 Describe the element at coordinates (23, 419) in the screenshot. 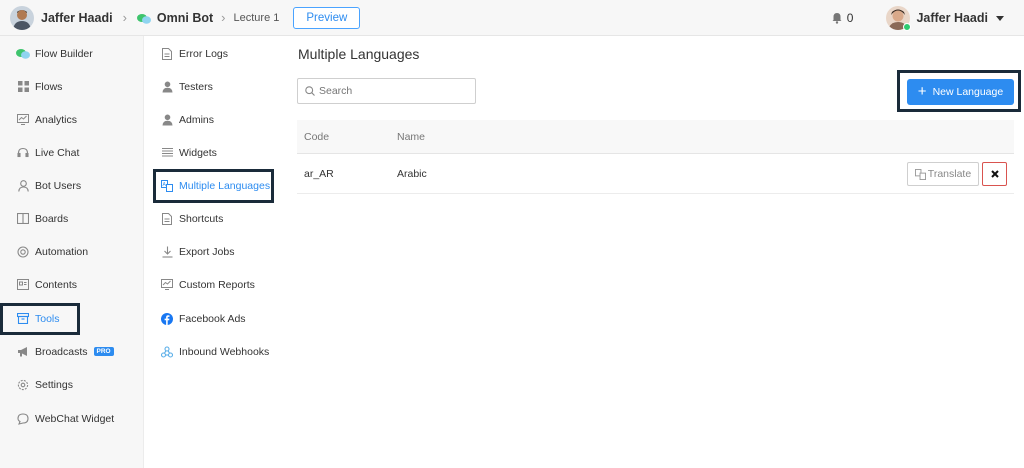

I see `chat-bubble-icon` at that location.